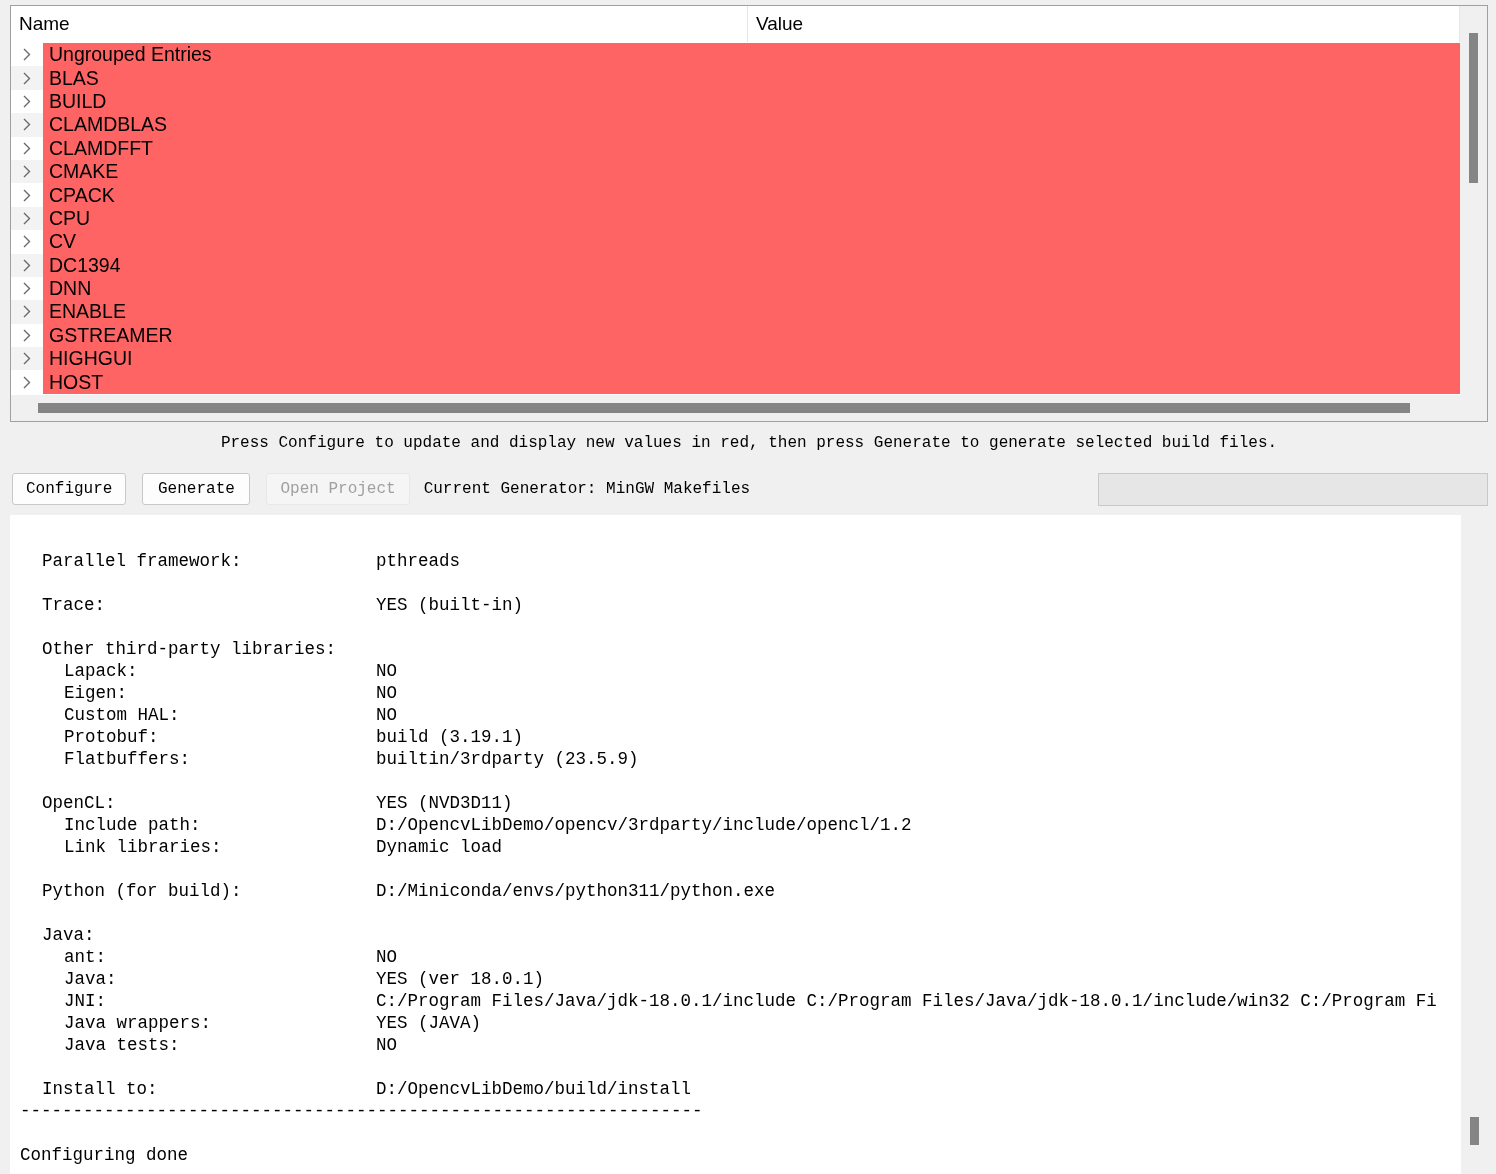 The width and height of the screenshot is (1496, 1174). What do you see at coordinates (751, 148) in the screenshot?
I see `tree-item: CLAMDFFT` at bounding box center [751, 148].